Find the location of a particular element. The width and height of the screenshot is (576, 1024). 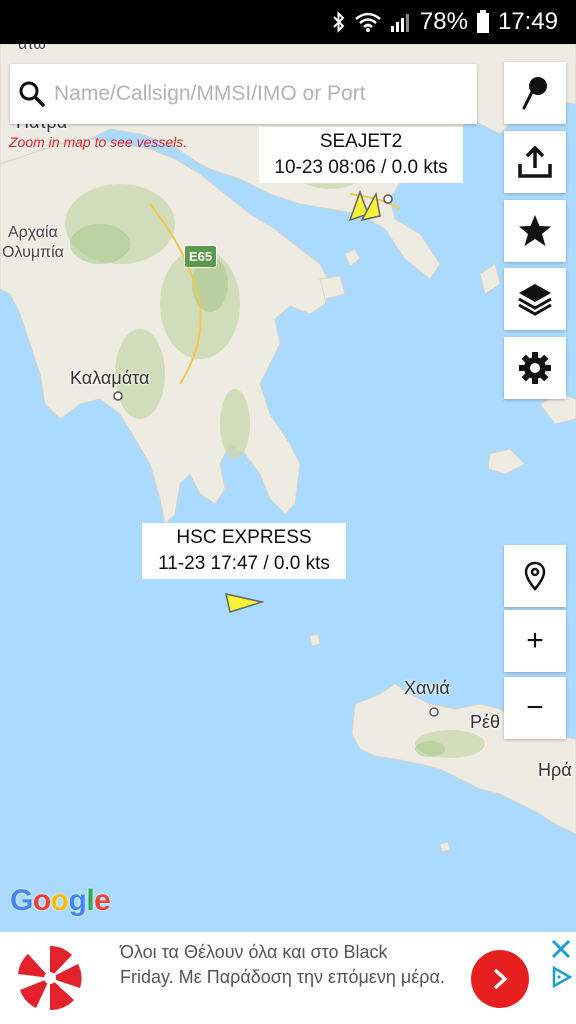

chevron-right-icon is located at coordinates (500, 979).